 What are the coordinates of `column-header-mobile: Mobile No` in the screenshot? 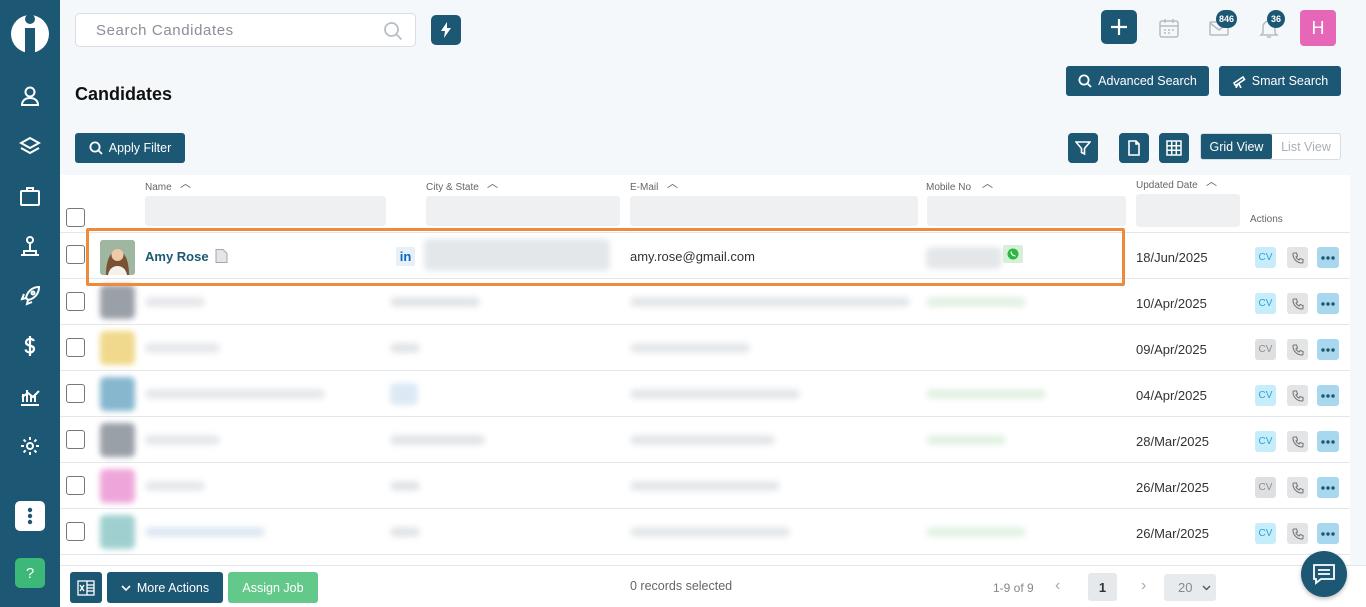 It's located at (948, 187).